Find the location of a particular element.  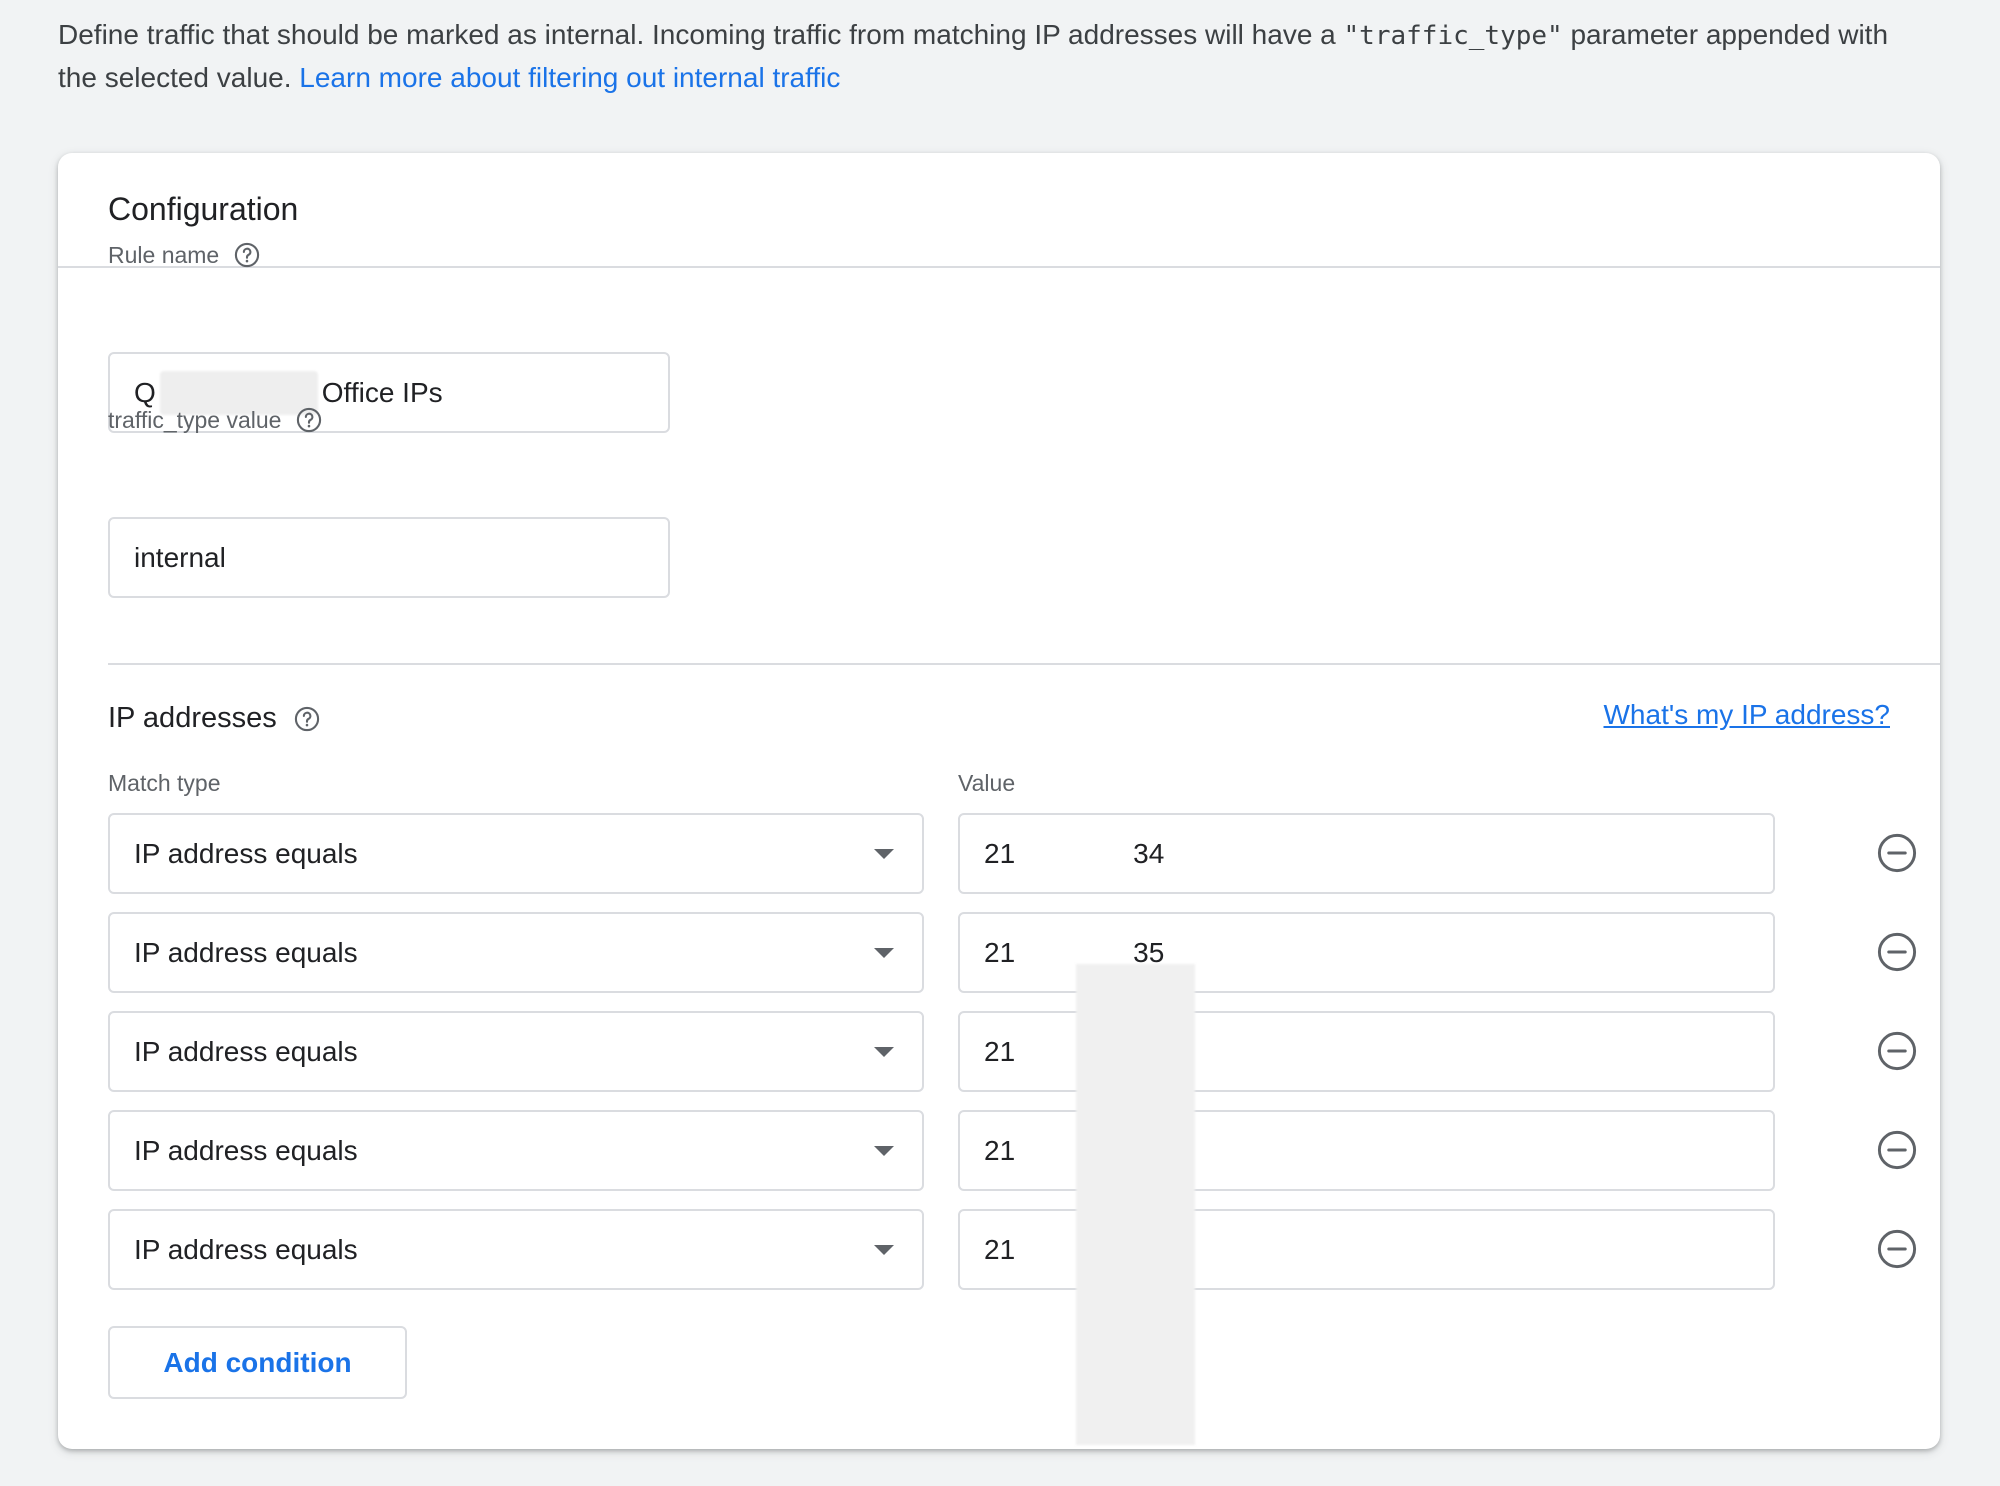

ip-condition-row: IP address equals 21 34 is located at coordinates (1024, 853).